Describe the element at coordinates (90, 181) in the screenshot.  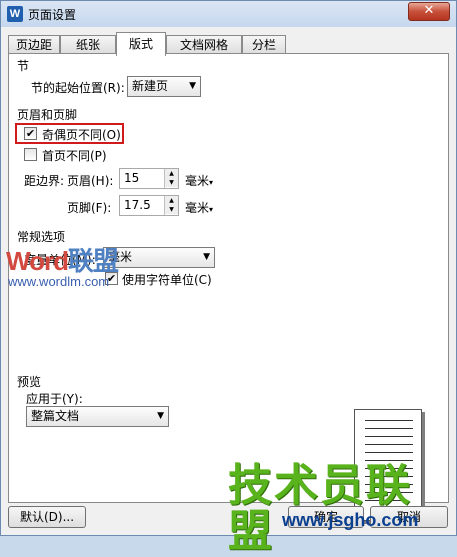
I see `header-distance-label: 页眉(H):` at that location.